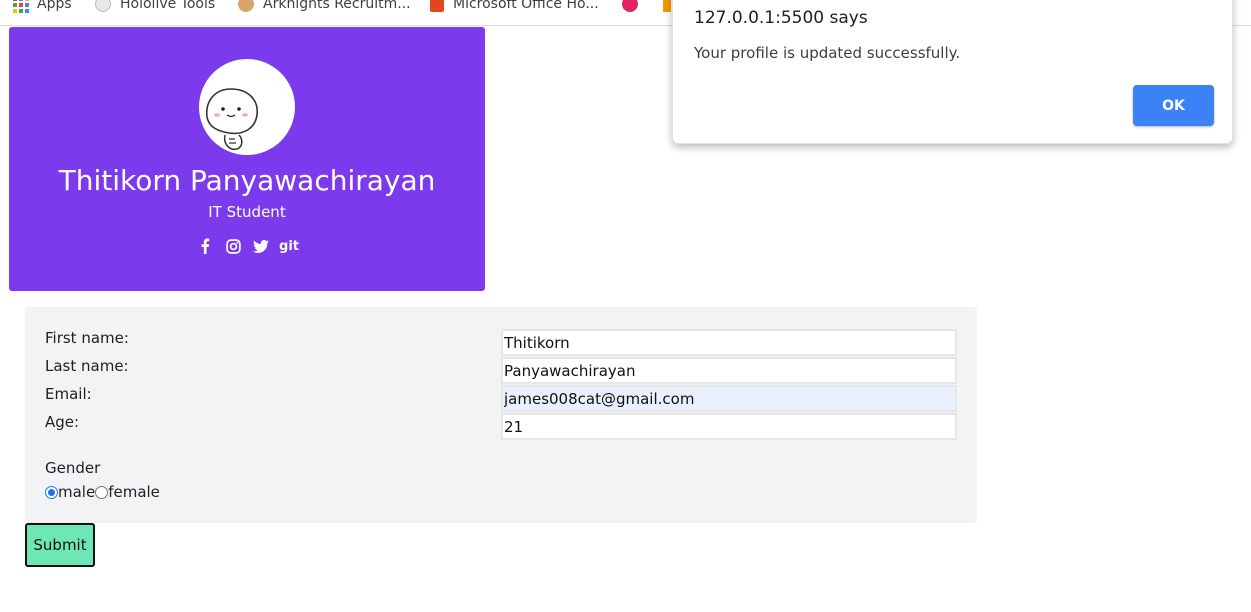 The image size is (1251, 612). I want to click on first-name-label: First name:, so click(87, 338).